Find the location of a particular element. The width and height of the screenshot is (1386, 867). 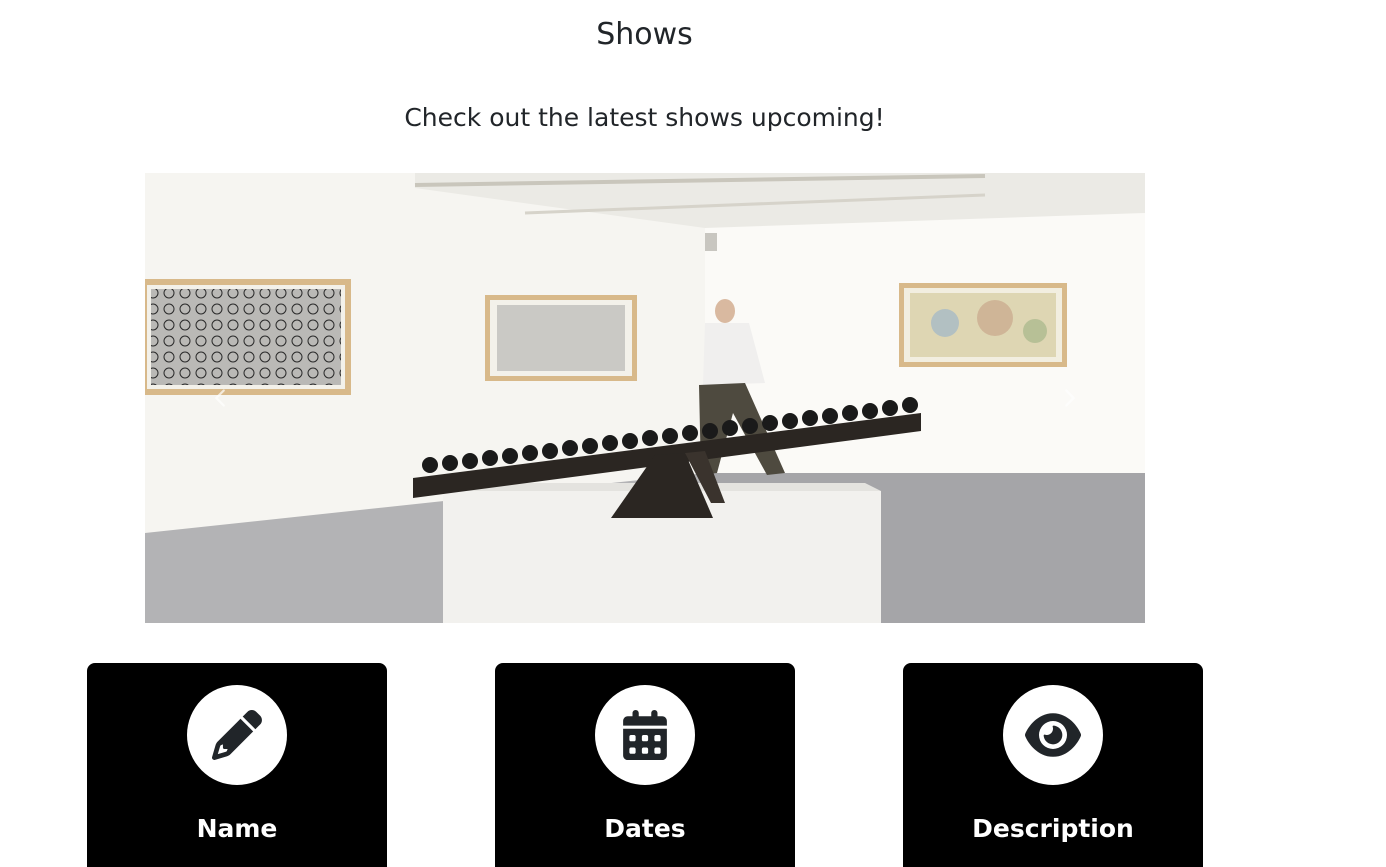

card-label: Dates is located at coordinates (645, 828).